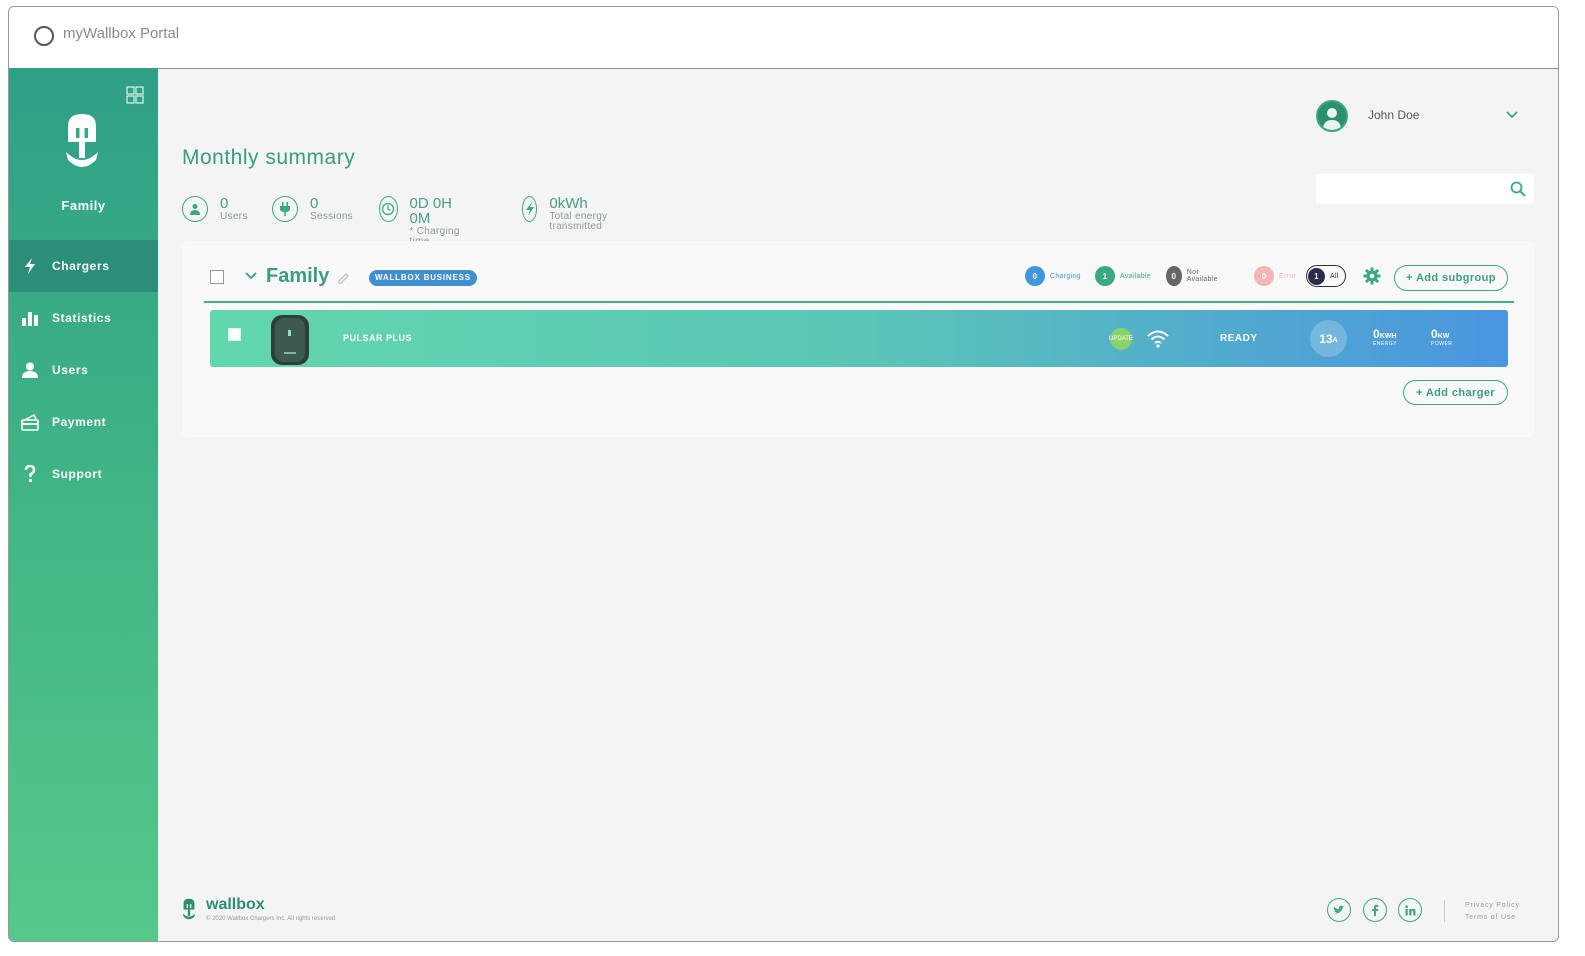 The width and height of the screenshot is (1585, 956). I want to click on current-indicator: 13 A, so click(1328, 338).